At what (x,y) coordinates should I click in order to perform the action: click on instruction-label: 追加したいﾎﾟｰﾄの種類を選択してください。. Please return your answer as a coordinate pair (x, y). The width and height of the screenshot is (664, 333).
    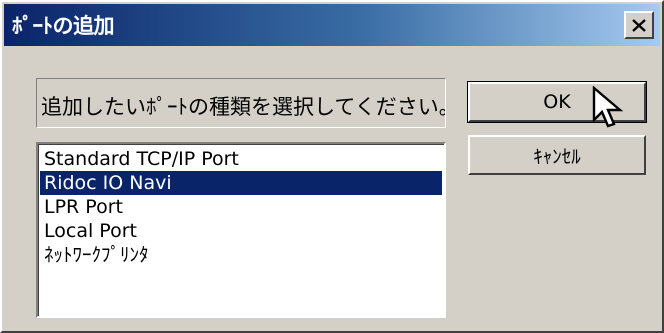
    Looking at the image, I should click on (241, 103).